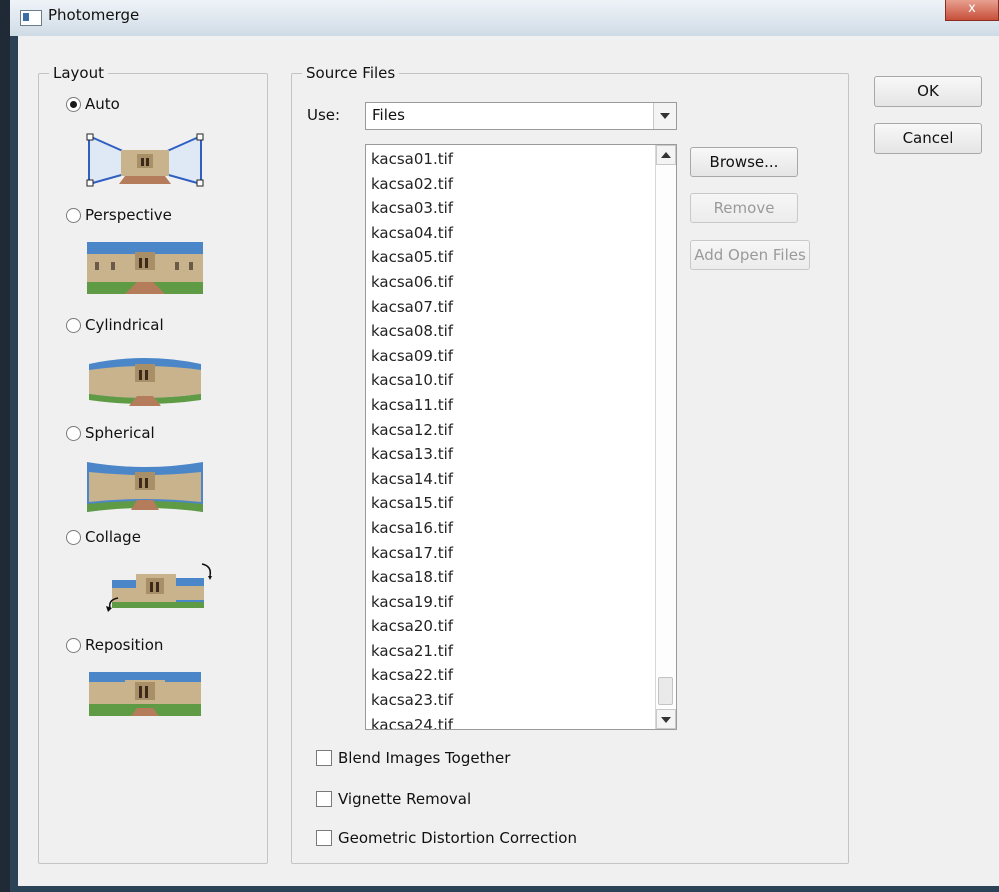 The height and width of the screenshot is (892, 999). Describe the element at coordinates (412, 577) in the screenshot. I see `file-list-item: kacsa18.tif` at that location.